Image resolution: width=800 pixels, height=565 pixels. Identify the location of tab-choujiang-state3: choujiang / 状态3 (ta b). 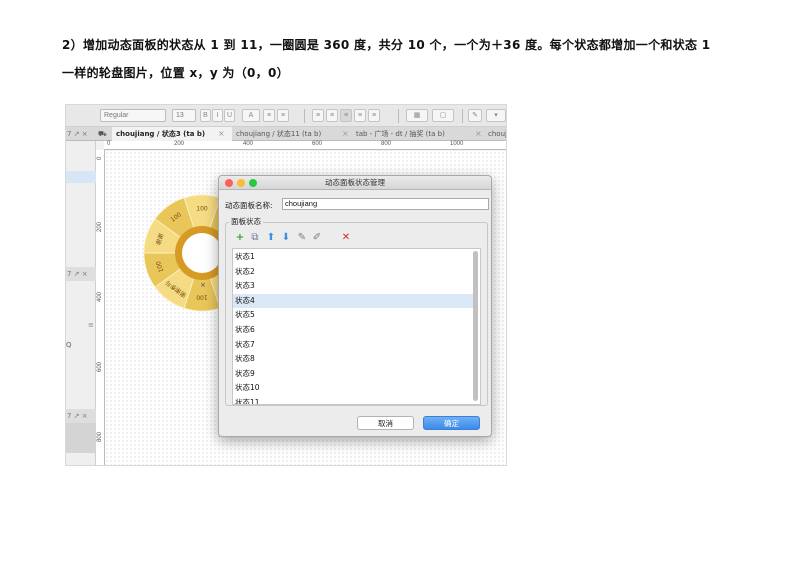
(172, 134).